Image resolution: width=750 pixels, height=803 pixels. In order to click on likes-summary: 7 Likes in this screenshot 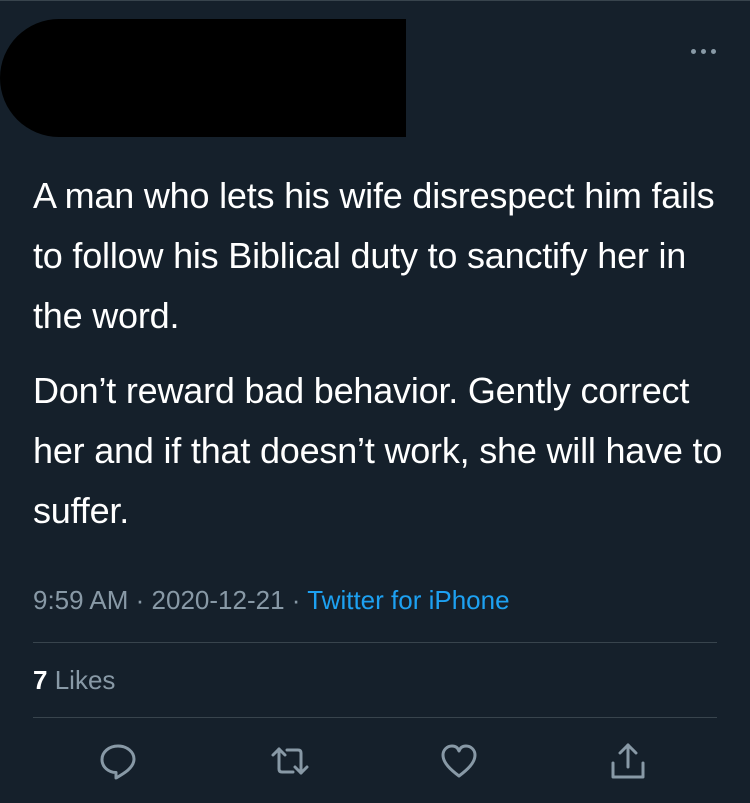, I will do `click(74, 680)`.